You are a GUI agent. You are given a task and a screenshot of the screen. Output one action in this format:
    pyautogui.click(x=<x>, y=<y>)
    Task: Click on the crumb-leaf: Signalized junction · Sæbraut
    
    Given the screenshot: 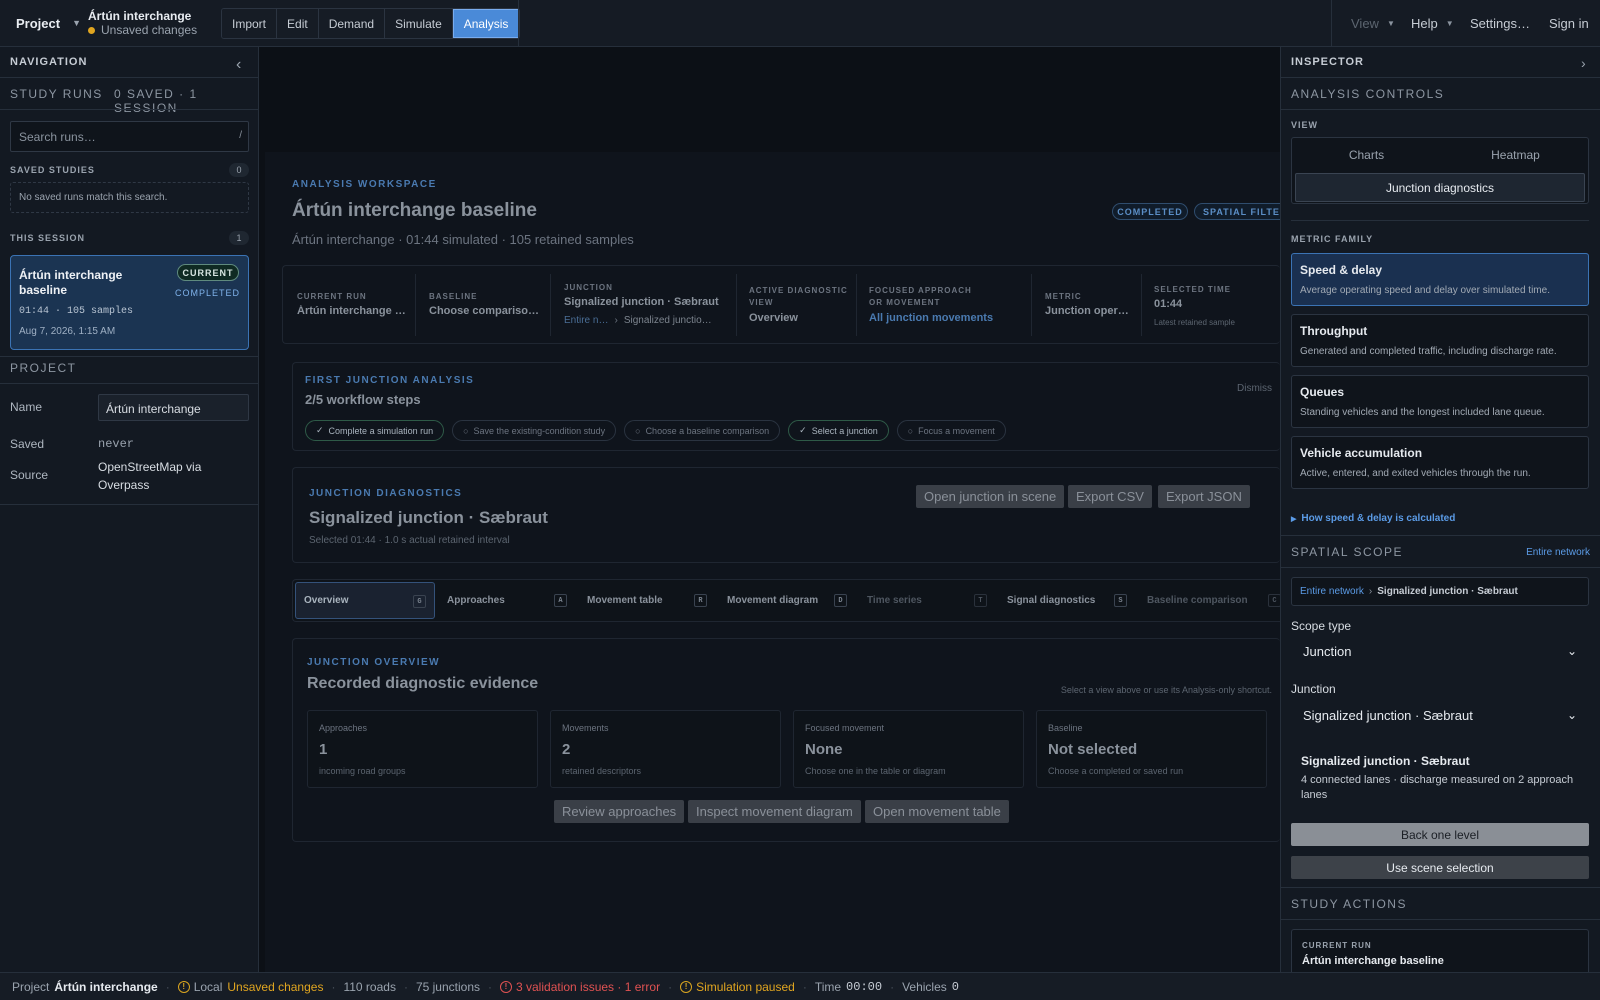 What is the action you would take?
    pyautogui.click(x=1447, y=591)
    